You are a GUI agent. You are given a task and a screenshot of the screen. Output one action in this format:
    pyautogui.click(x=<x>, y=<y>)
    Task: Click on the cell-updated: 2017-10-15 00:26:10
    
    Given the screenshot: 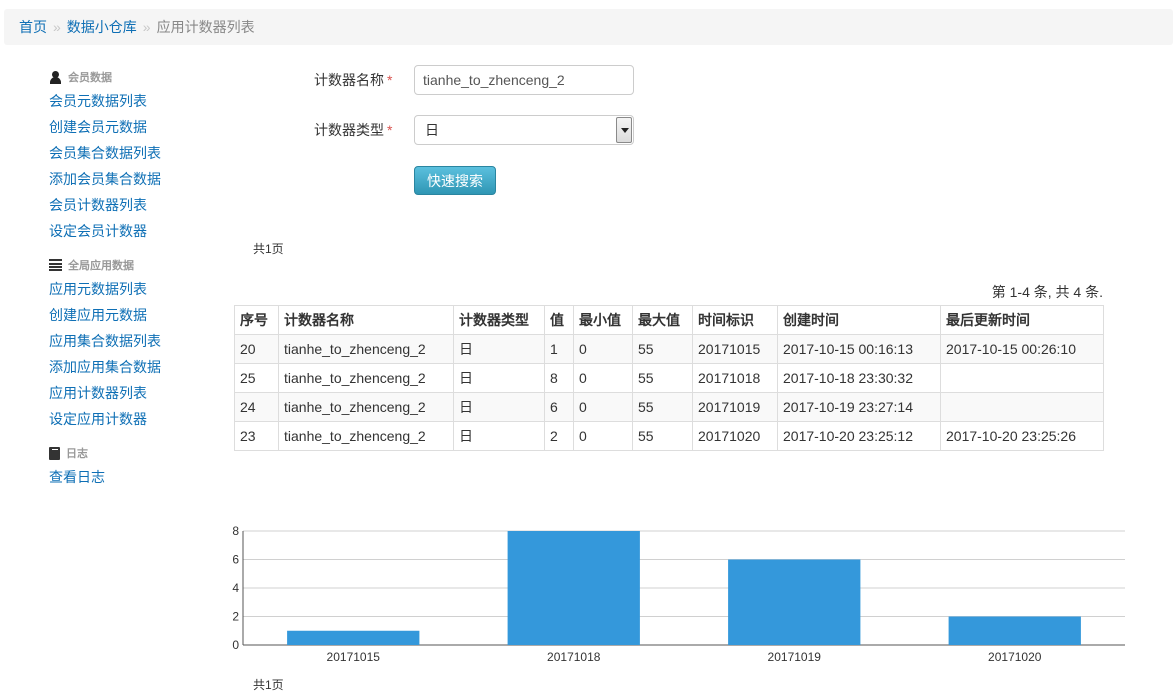 What is the action you would take?
    pyautogui.click(x=1022, y=349)
    